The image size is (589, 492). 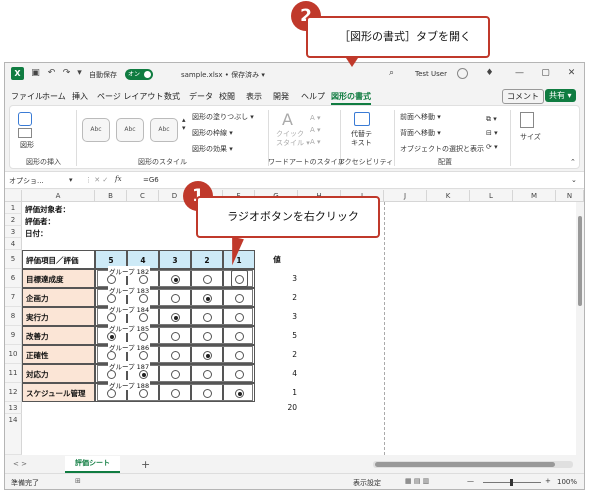 I want to click on column-header: N, so click(x=570, y=196).